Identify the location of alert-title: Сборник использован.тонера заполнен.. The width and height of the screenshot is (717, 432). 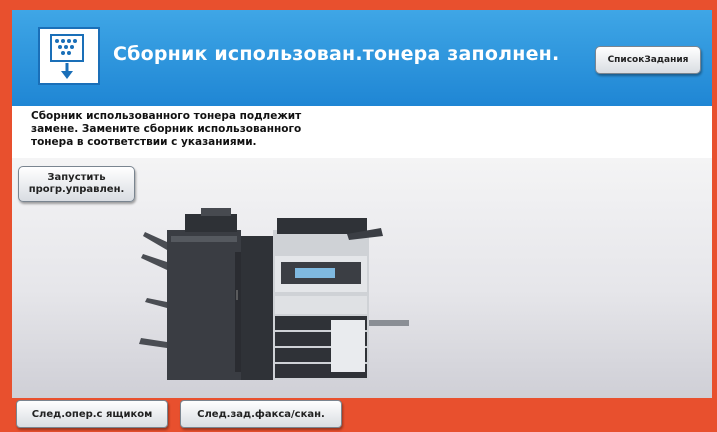
(336, 54).